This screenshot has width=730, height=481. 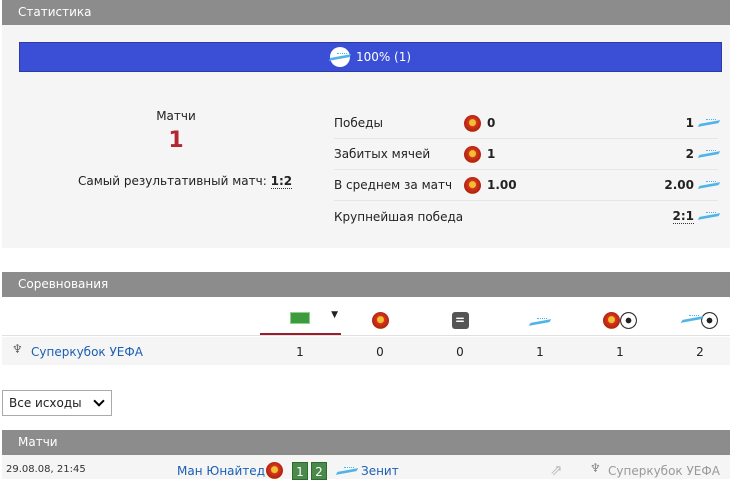 What do you see at coordinates (393, 185) in the screenshot?
I see `stat-label: В среднем за матч` at bounding box center [393, 185].